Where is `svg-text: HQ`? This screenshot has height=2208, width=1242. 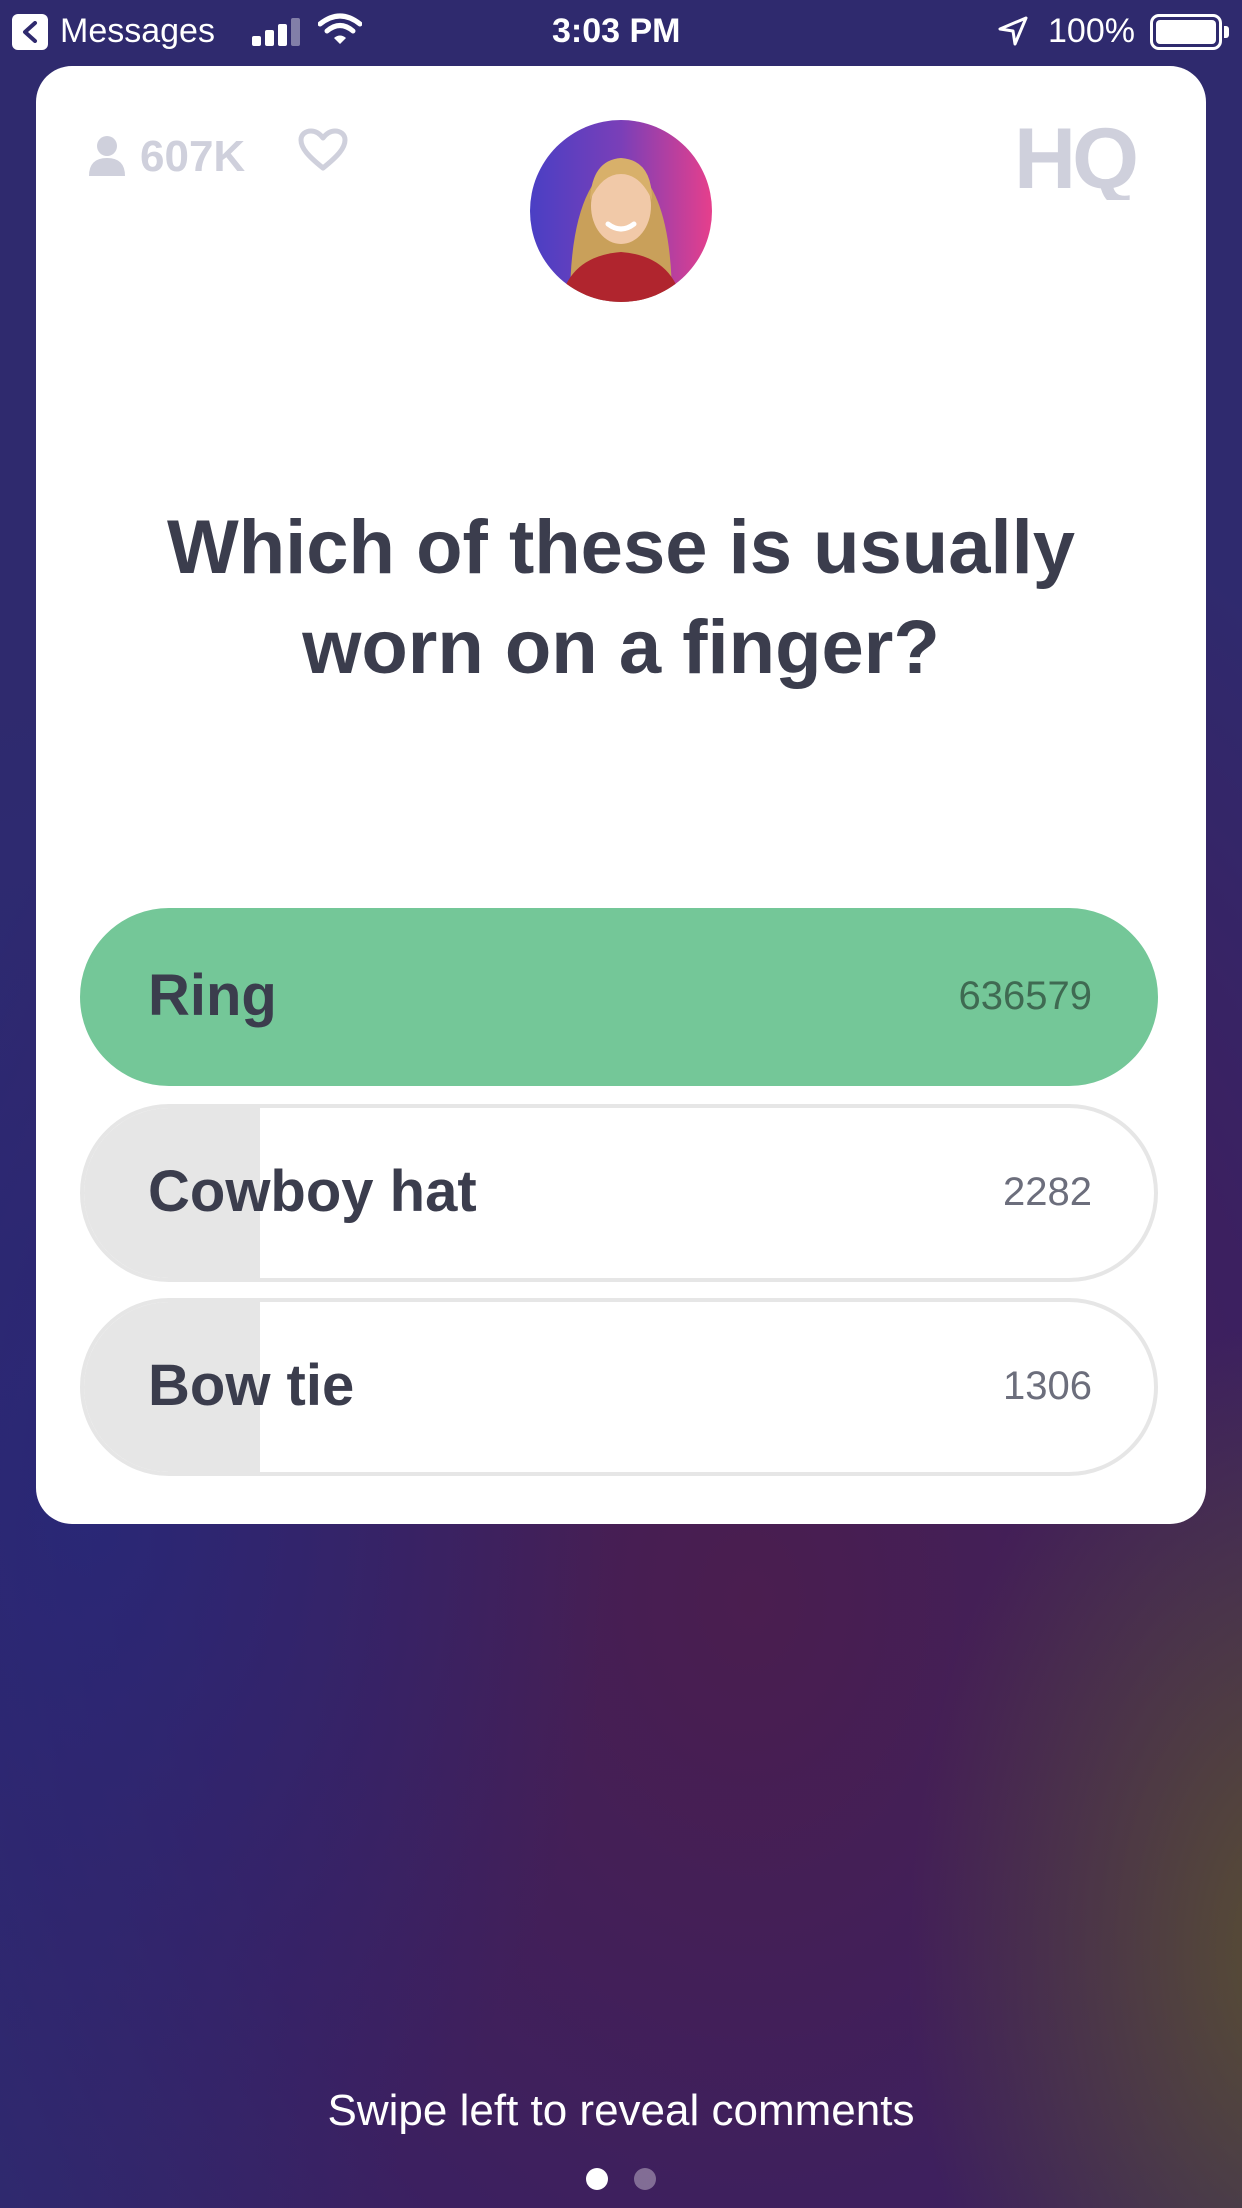
svg-text: HQ is located at coordinates (1075, 157).